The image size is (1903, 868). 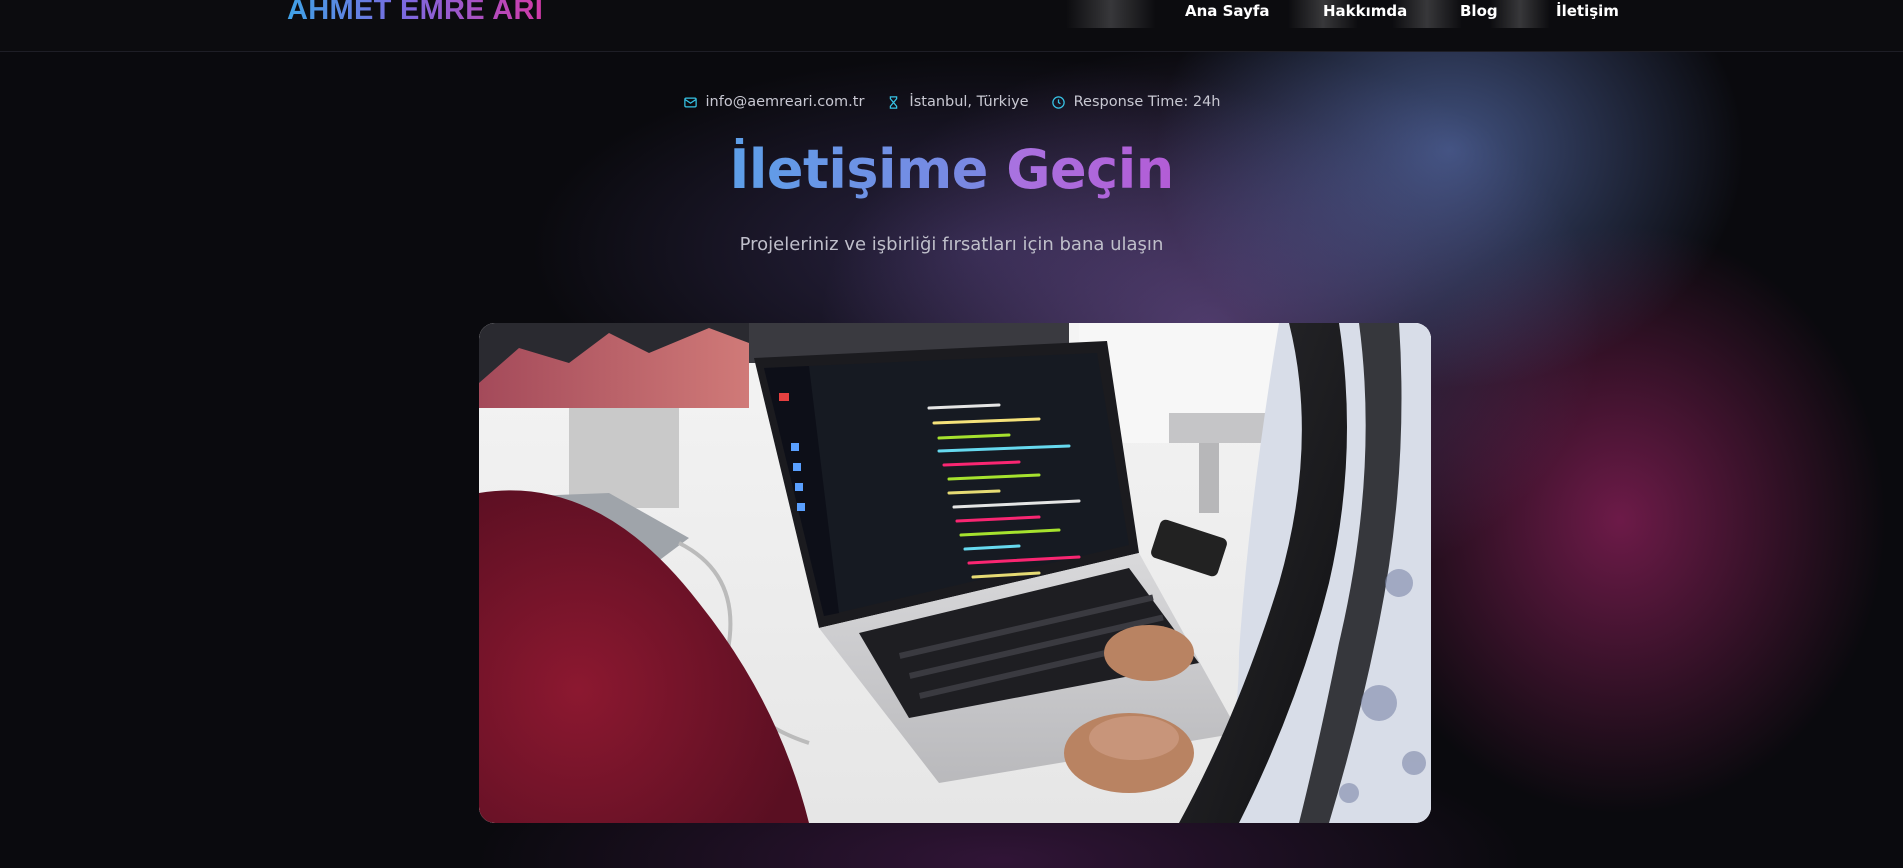 I want to click on hourglass-icon, so click(x=894, y=102).